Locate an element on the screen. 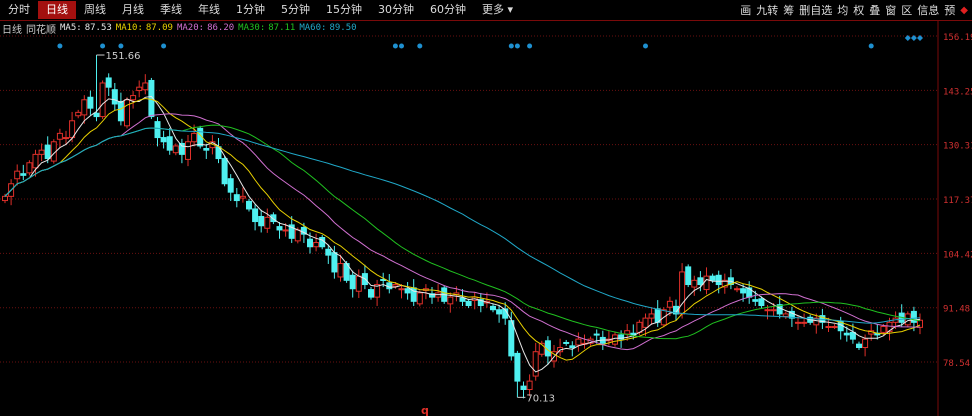 The image size is (972, 416). signal-diamond-icon is located at coordinates (920, 38).